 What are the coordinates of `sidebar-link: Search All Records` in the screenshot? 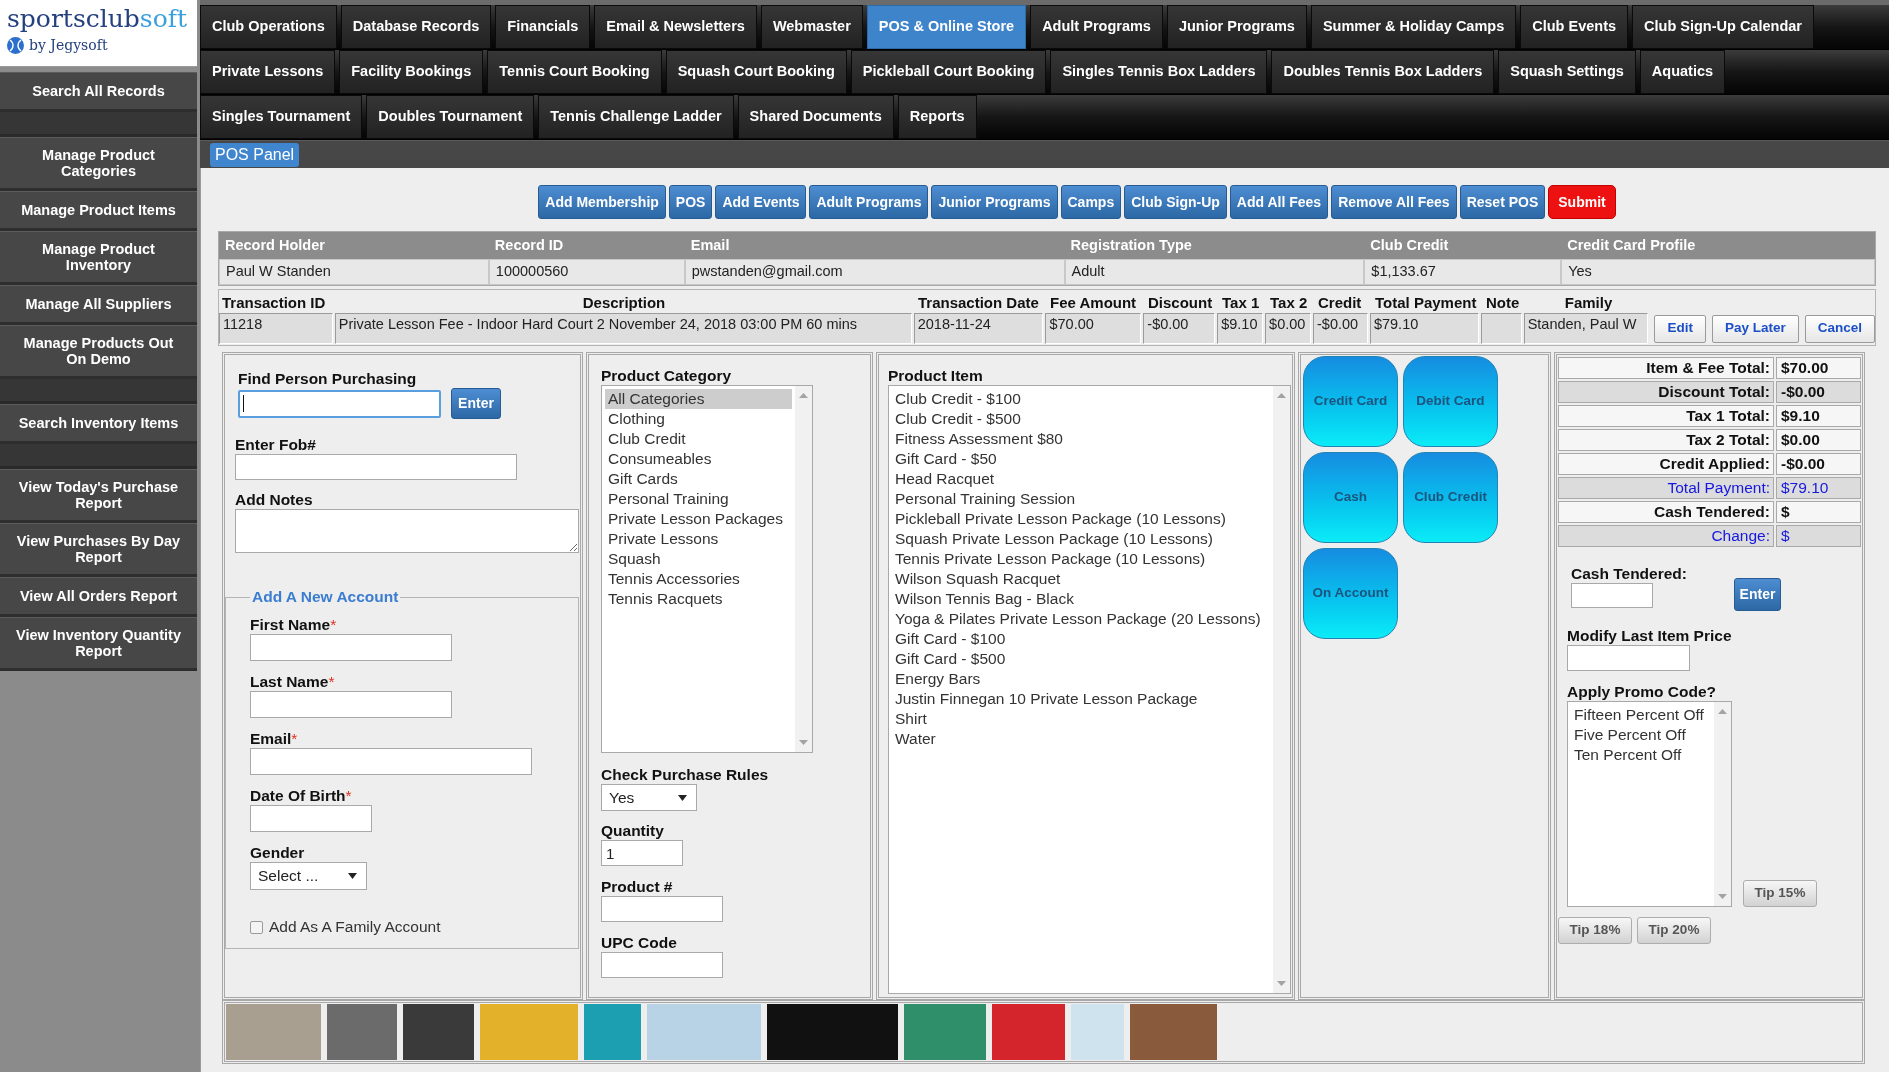 It's located at (98, 92).